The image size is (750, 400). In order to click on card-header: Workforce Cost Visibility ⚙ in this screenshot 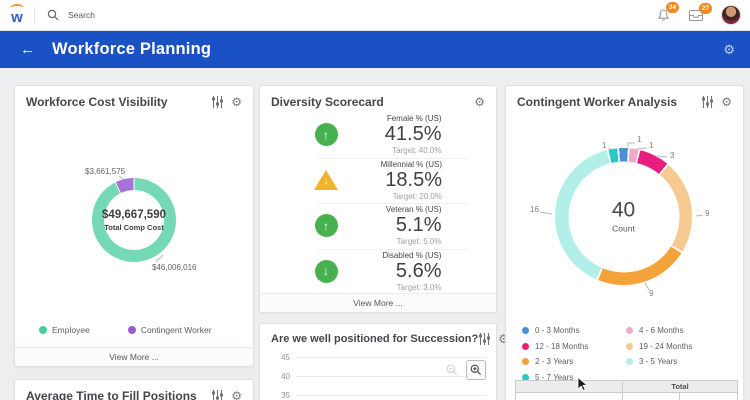, I will do `click(134, 100)`.